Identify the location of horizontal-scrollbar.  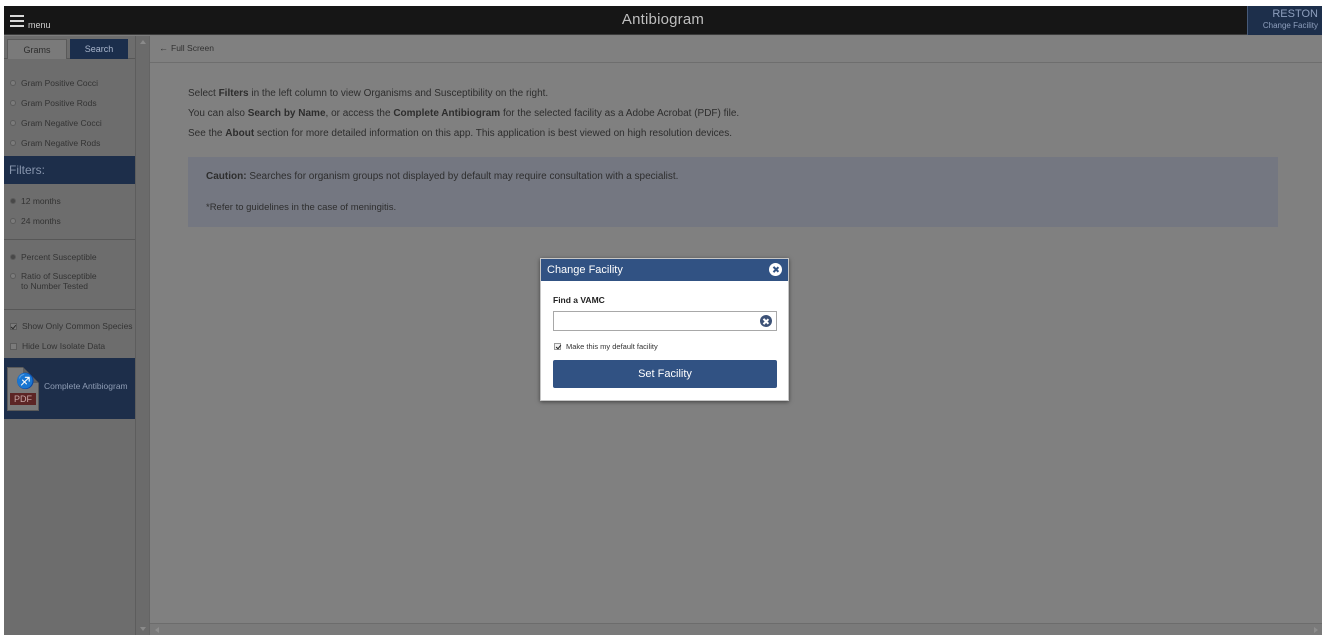
(736, 629).